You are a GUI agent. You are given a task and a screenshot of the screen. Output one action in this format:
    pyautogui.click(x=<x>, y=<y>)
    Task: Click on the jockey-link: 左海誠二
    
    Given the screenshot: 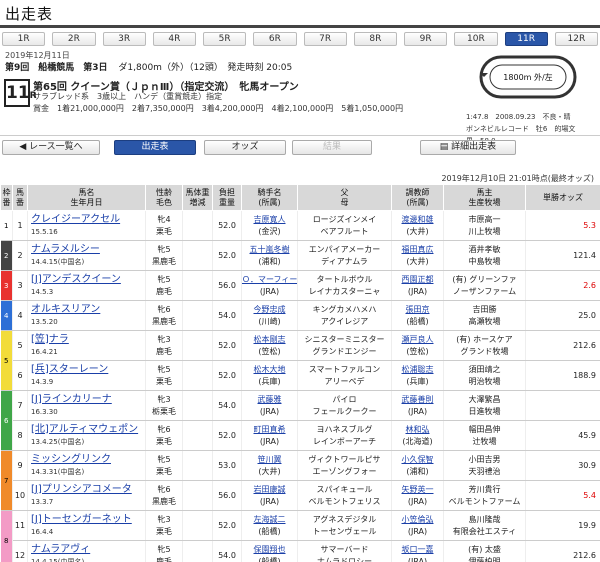 What is the action you would take?
    pyautogui.click(x=270, y=519)
    